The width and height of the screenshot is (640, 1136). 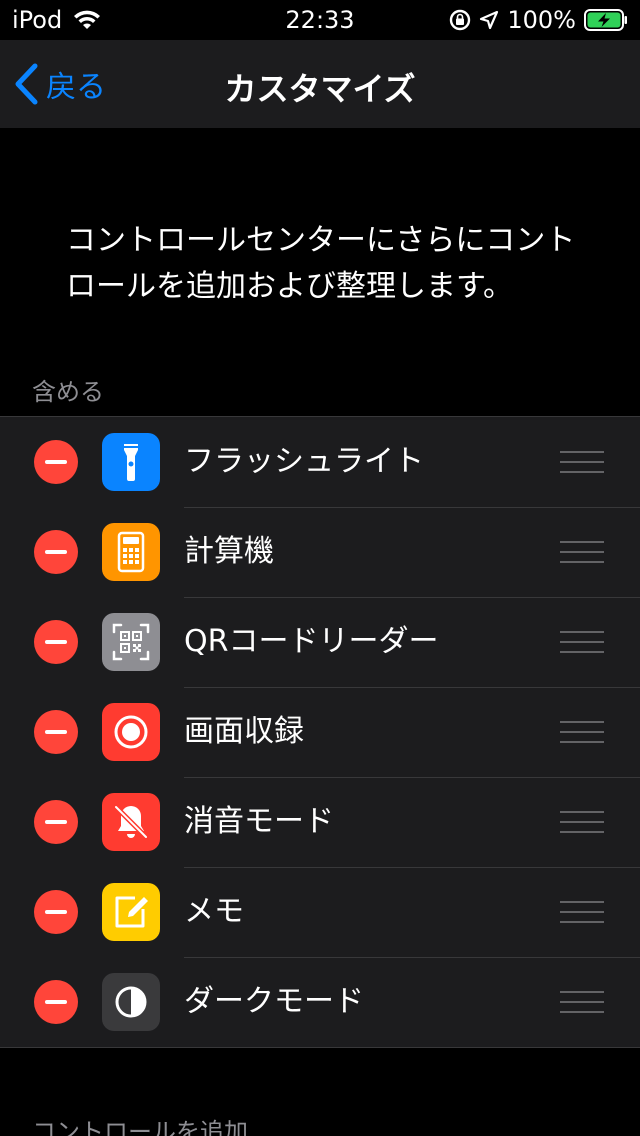 What do you see at coordinates (541, 20) in the screenshot?
I see `battery-percentage: 100%` at bounding box center [541, 20].